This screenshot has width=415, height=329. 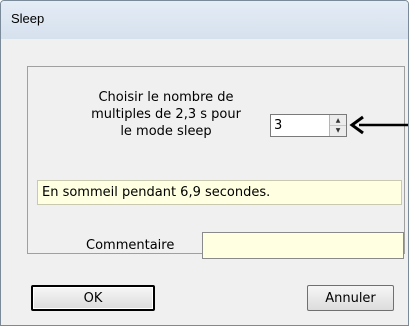 What do you see at coordinates (378, 125) in the screenshot?
I see `arrow-left-icon` at bounding box center [378, 125].